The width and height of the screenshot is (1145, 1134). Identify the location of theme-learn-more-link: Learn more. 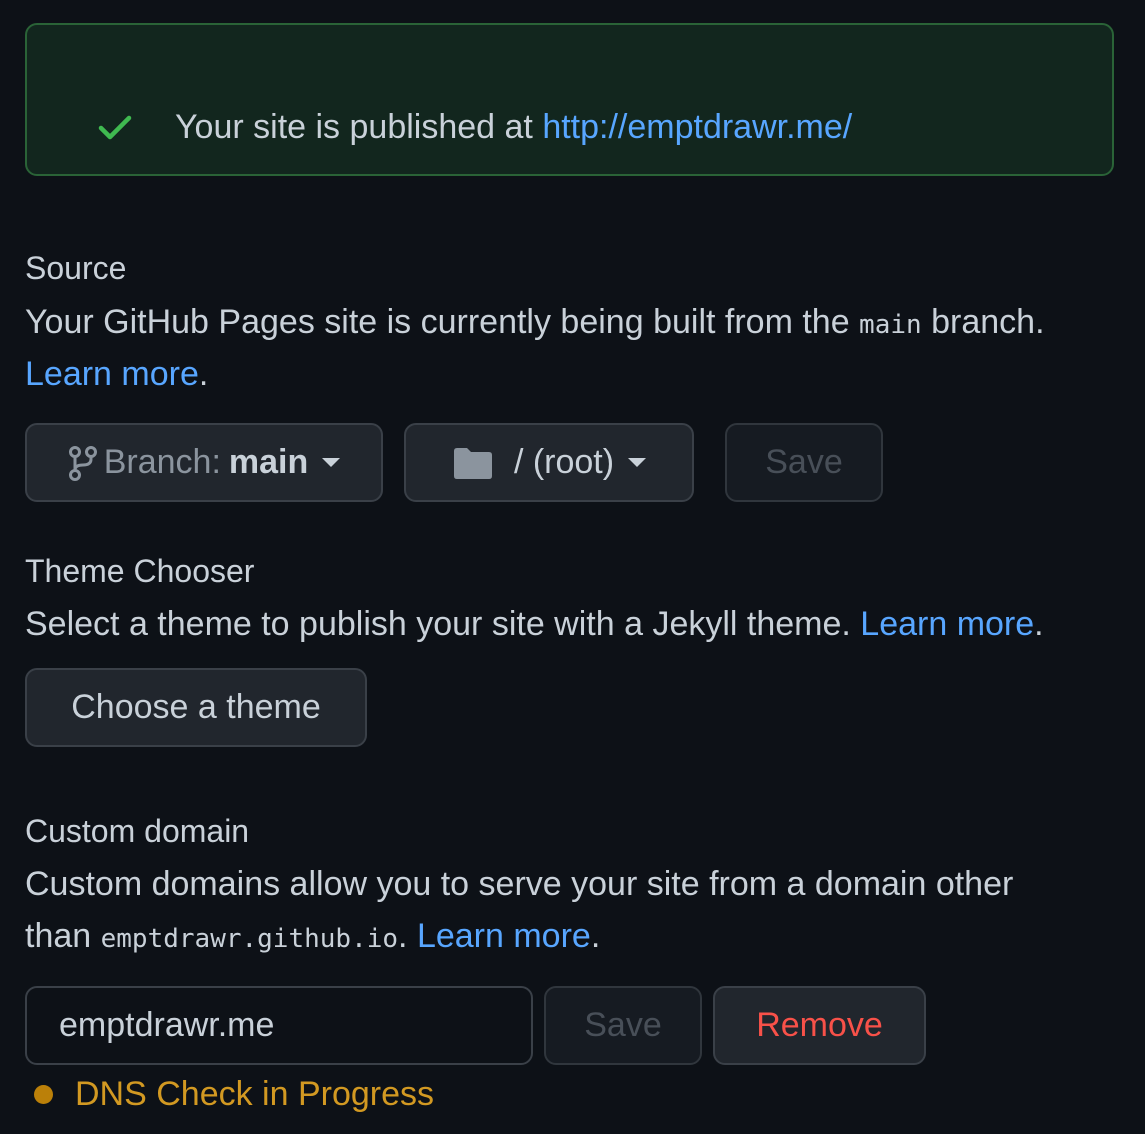
(947, 624).